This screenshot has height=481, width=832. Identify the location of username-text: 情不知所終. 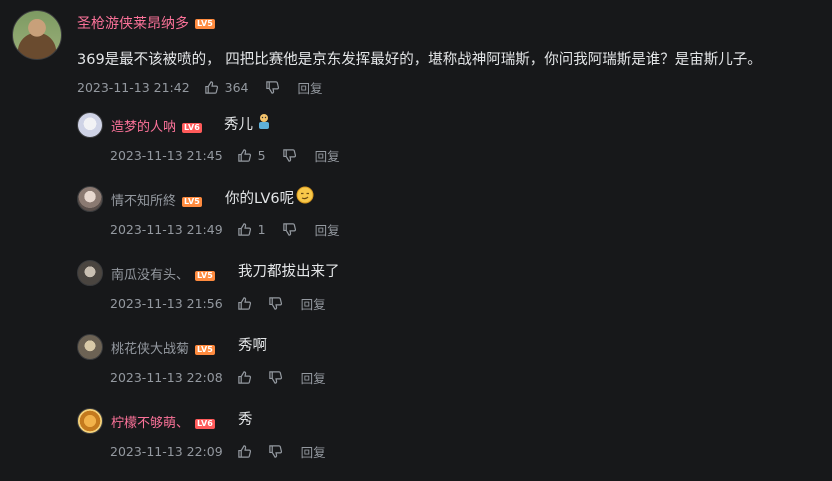
(143, 201).